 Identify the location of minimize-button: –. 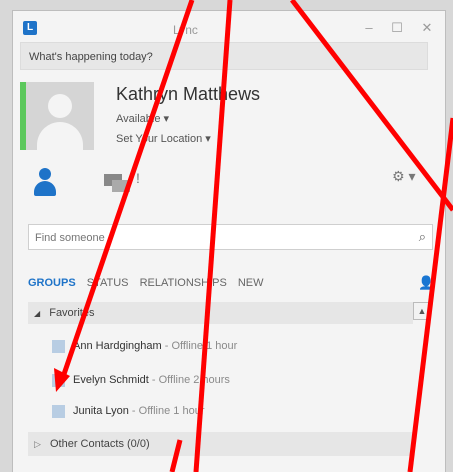
(369, 28).